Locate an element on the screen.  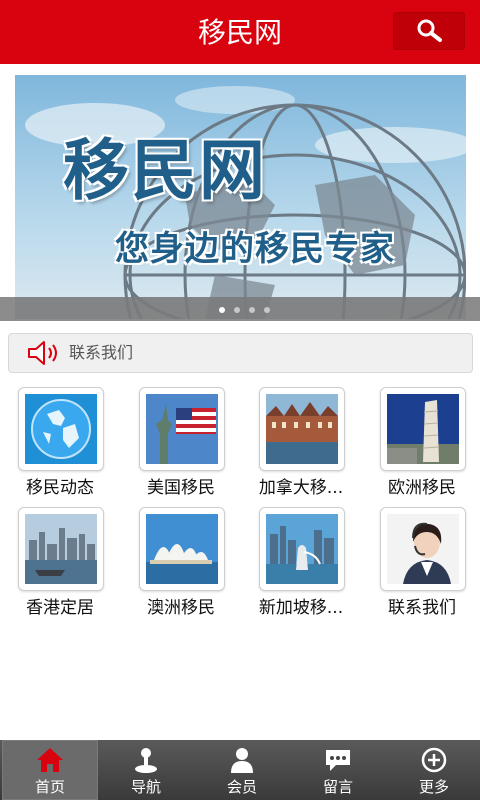
grid-item-label: 香港定居 is located at coordinates (60, 608).